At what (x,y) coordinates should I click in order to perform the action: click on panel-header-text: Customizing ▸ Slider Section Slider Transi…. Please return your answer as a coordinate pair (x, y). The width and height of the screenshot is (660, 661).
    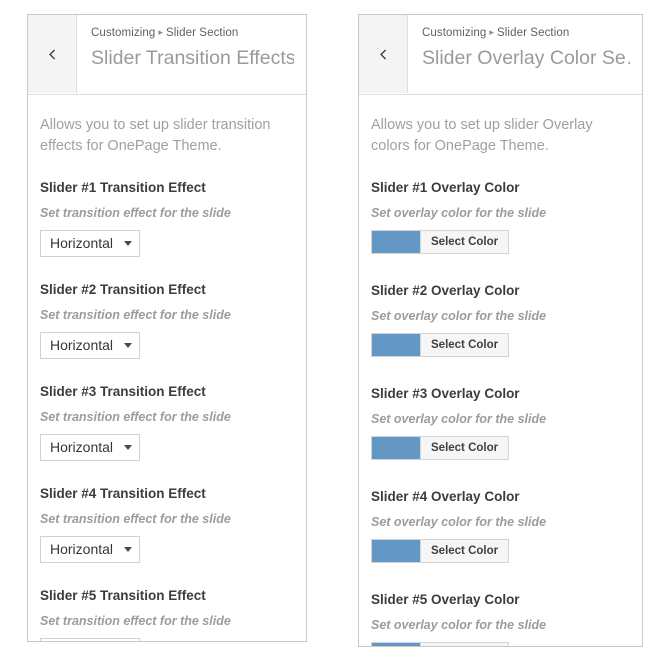
    Looking at the image, I should click on (191, 54).